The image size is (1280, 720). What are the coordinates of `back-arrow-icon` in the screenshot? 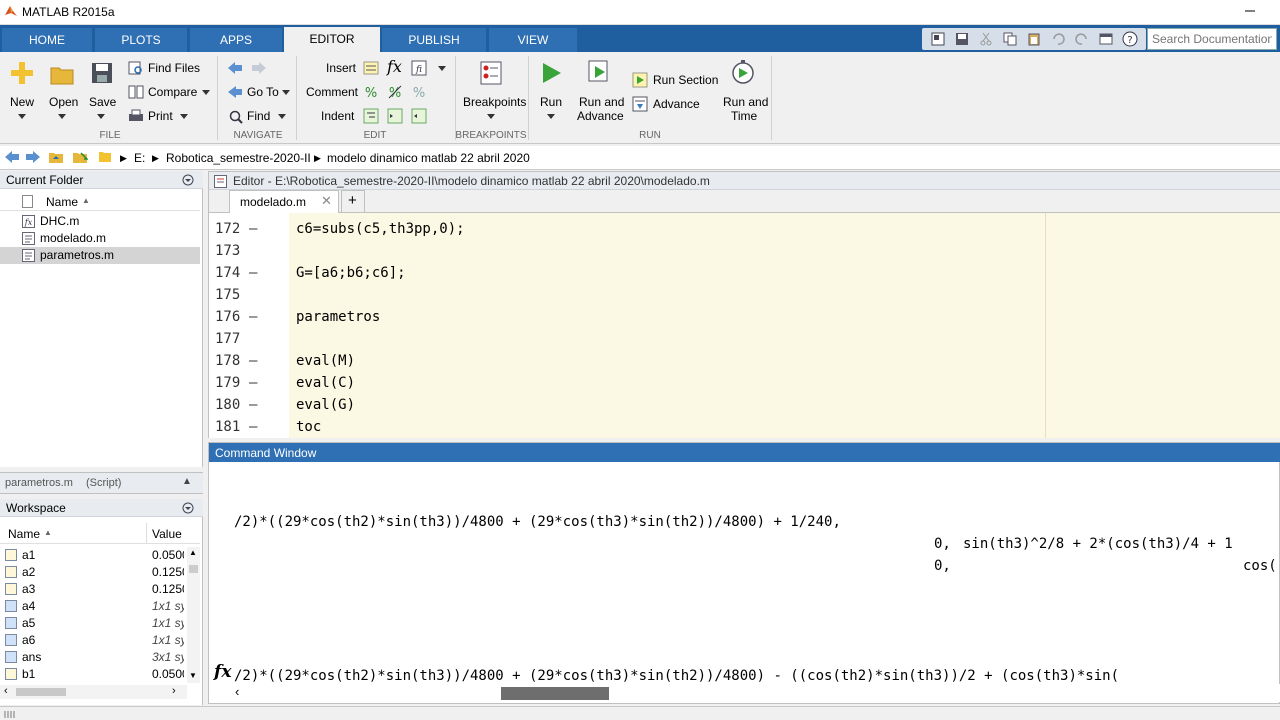 It's located at (235, 68).